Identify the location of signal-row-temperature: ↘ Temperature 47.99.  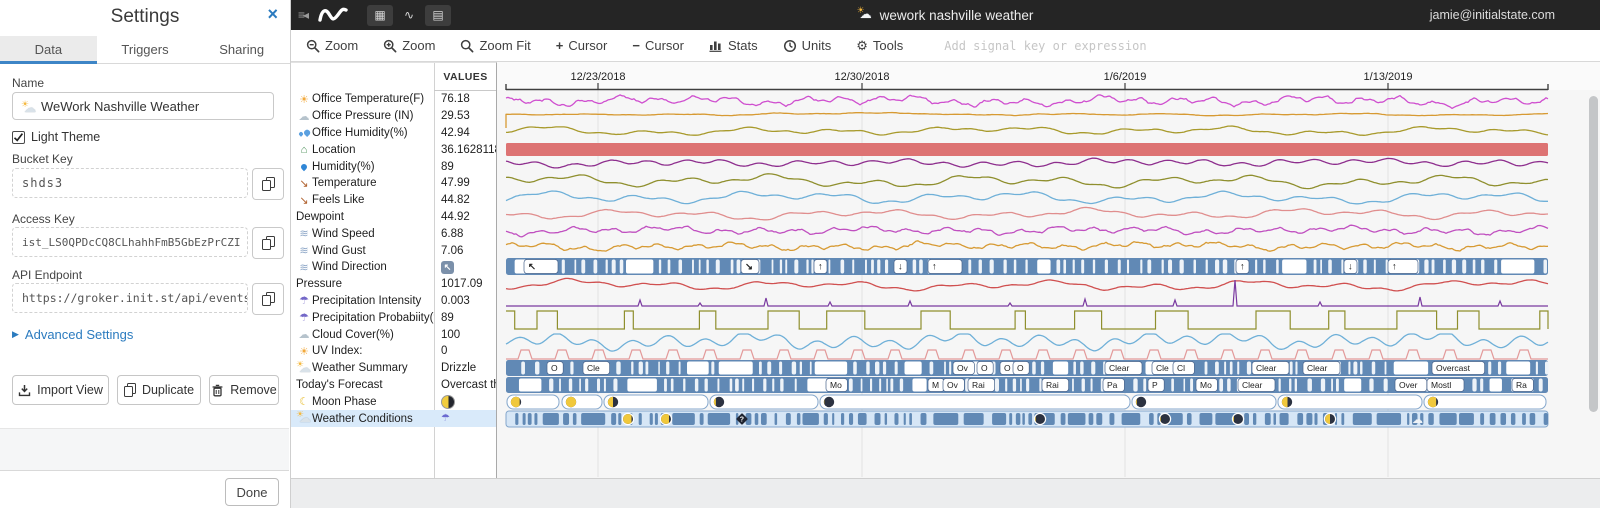
(393, 183).